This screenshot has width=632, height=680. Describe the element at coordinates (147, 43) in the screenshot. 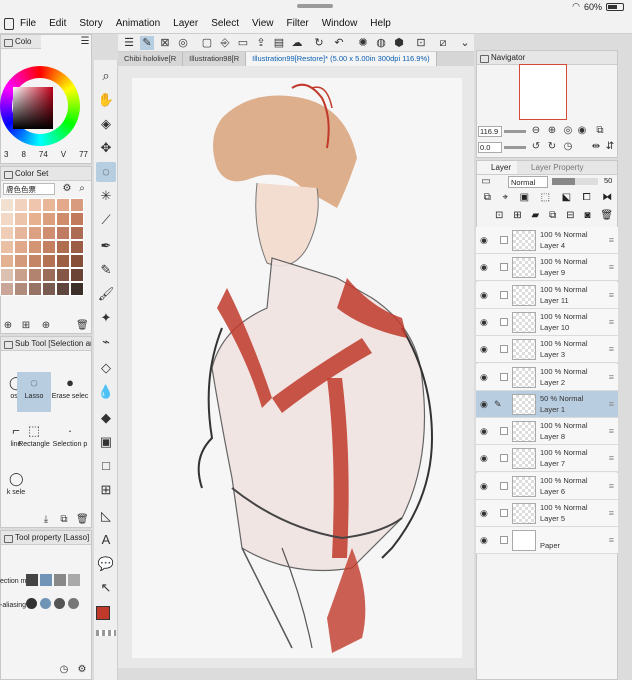

I see `quick-access-icon: ✎` at that location.